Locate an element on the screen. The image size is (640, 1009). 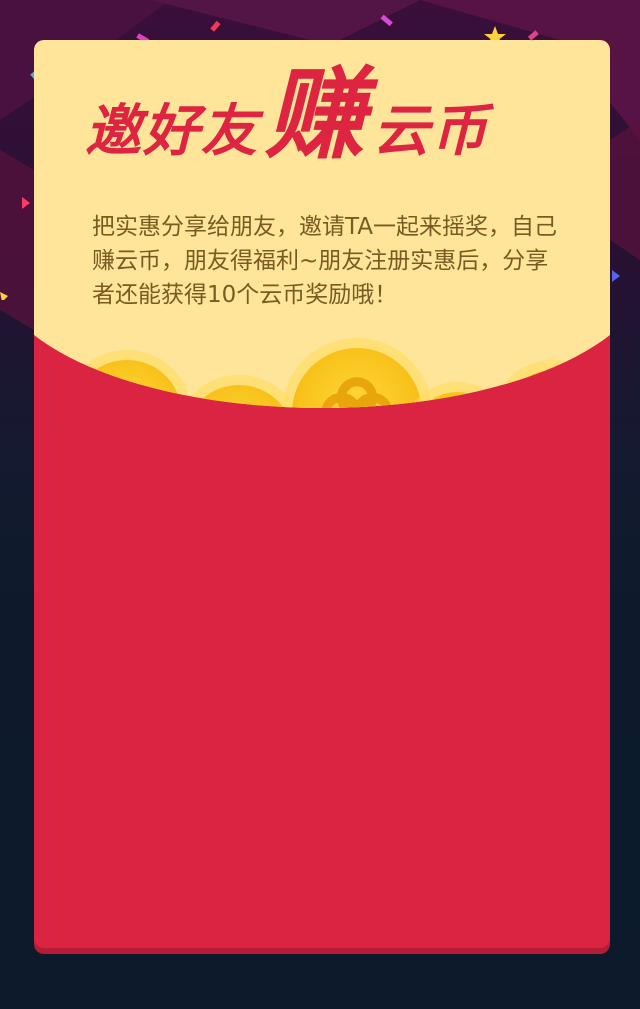
page-title: 邀好友 赚 云币 is located at coordinates (345, 115).